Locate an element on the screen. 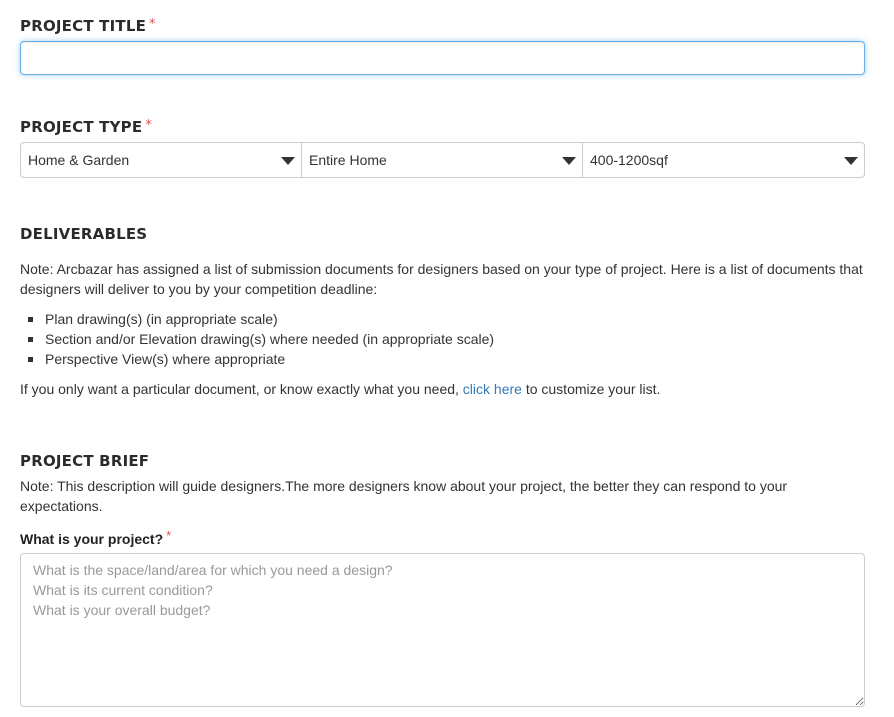 The height and width of the screenshot is (717, 894). customize-suffix: to customize your list. is located at coordinates (593, 389).